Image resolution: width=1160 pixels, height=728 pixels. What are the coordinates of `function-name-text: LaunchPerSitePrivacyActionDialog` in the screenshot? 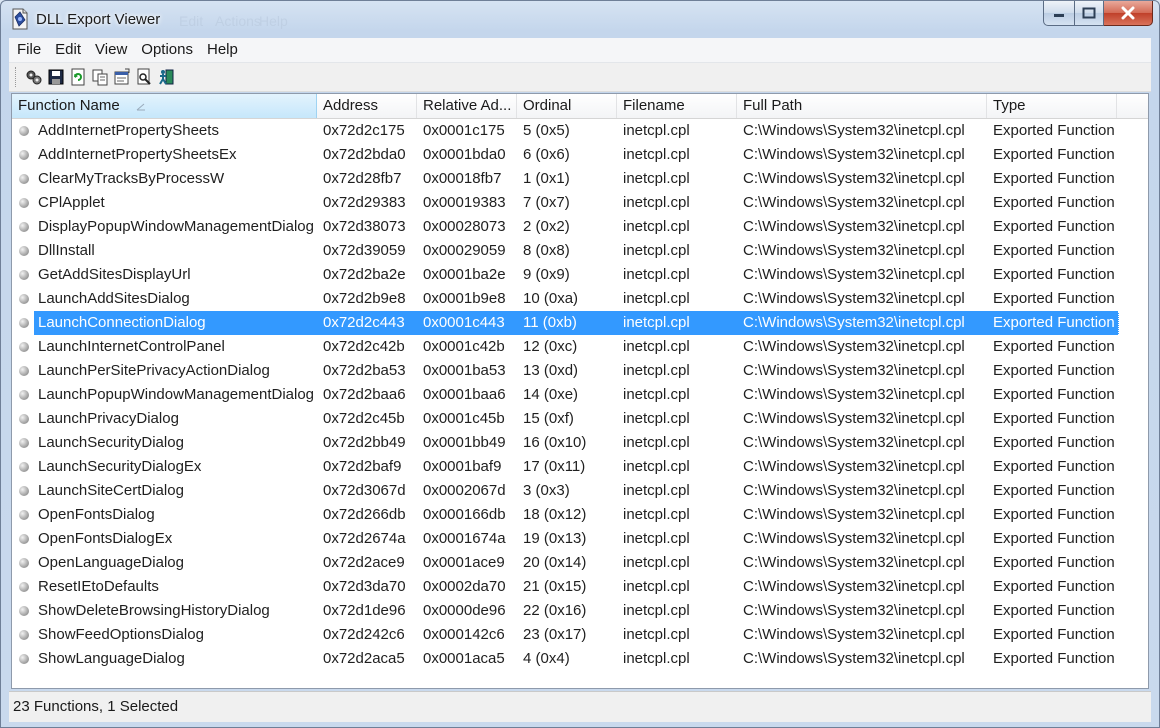 It's located at (154, 370).